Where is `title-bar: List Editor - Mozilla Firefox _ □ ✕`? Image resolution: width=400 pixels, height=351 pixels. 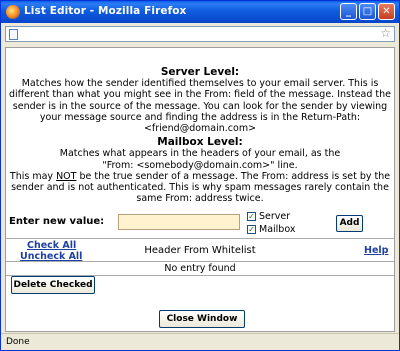
title-bar: List Editor - Mozilla Firefox _ □ ✕ is located at coordinates (200, 12).